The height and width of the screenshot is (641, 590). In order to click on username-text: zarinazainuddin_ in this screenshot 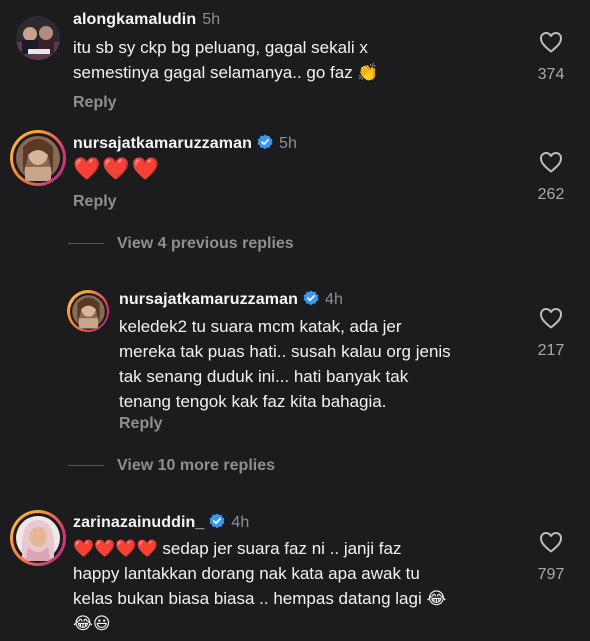, I will do `click(138, 522)`.